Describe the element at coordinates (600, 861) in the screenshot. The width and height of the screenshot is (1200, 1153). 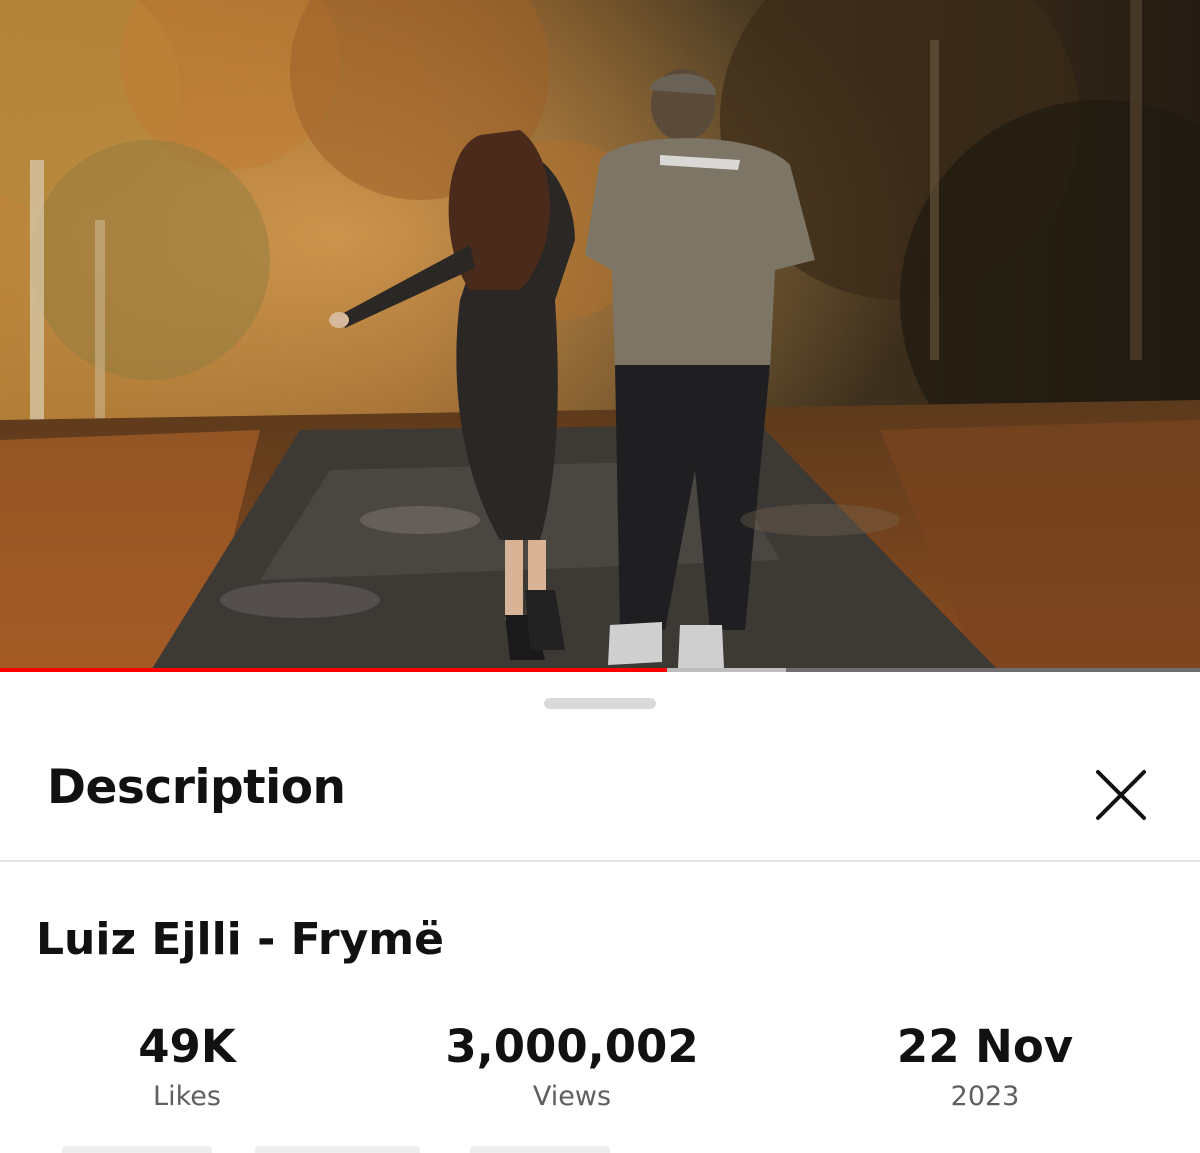
I see `divider` at that location.